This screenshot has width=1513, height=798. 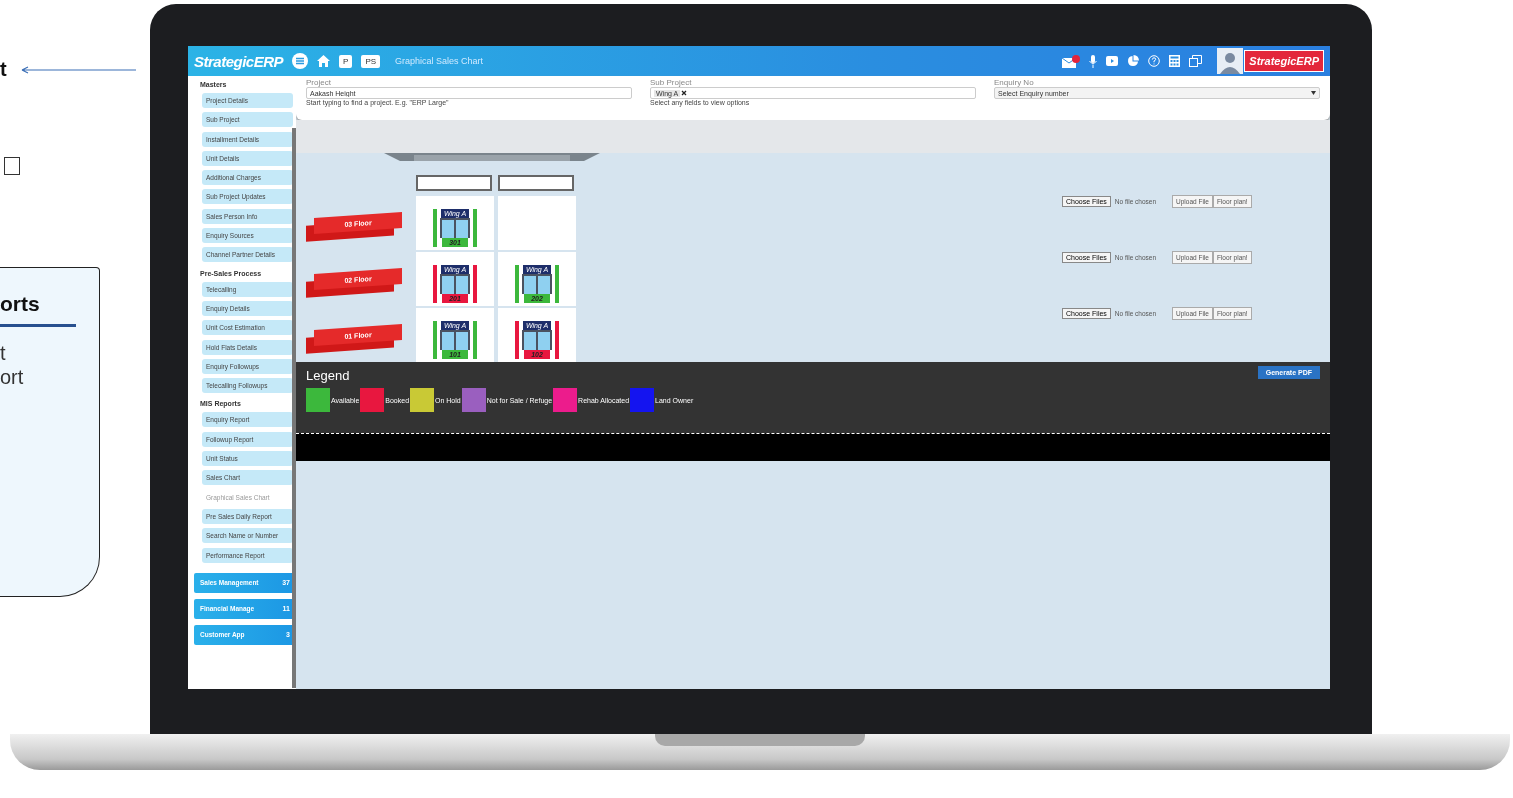 What do you see at coordinates (319, 82) in the screenshot?
I see `field-label: Project` at bounding box center [319, 82].